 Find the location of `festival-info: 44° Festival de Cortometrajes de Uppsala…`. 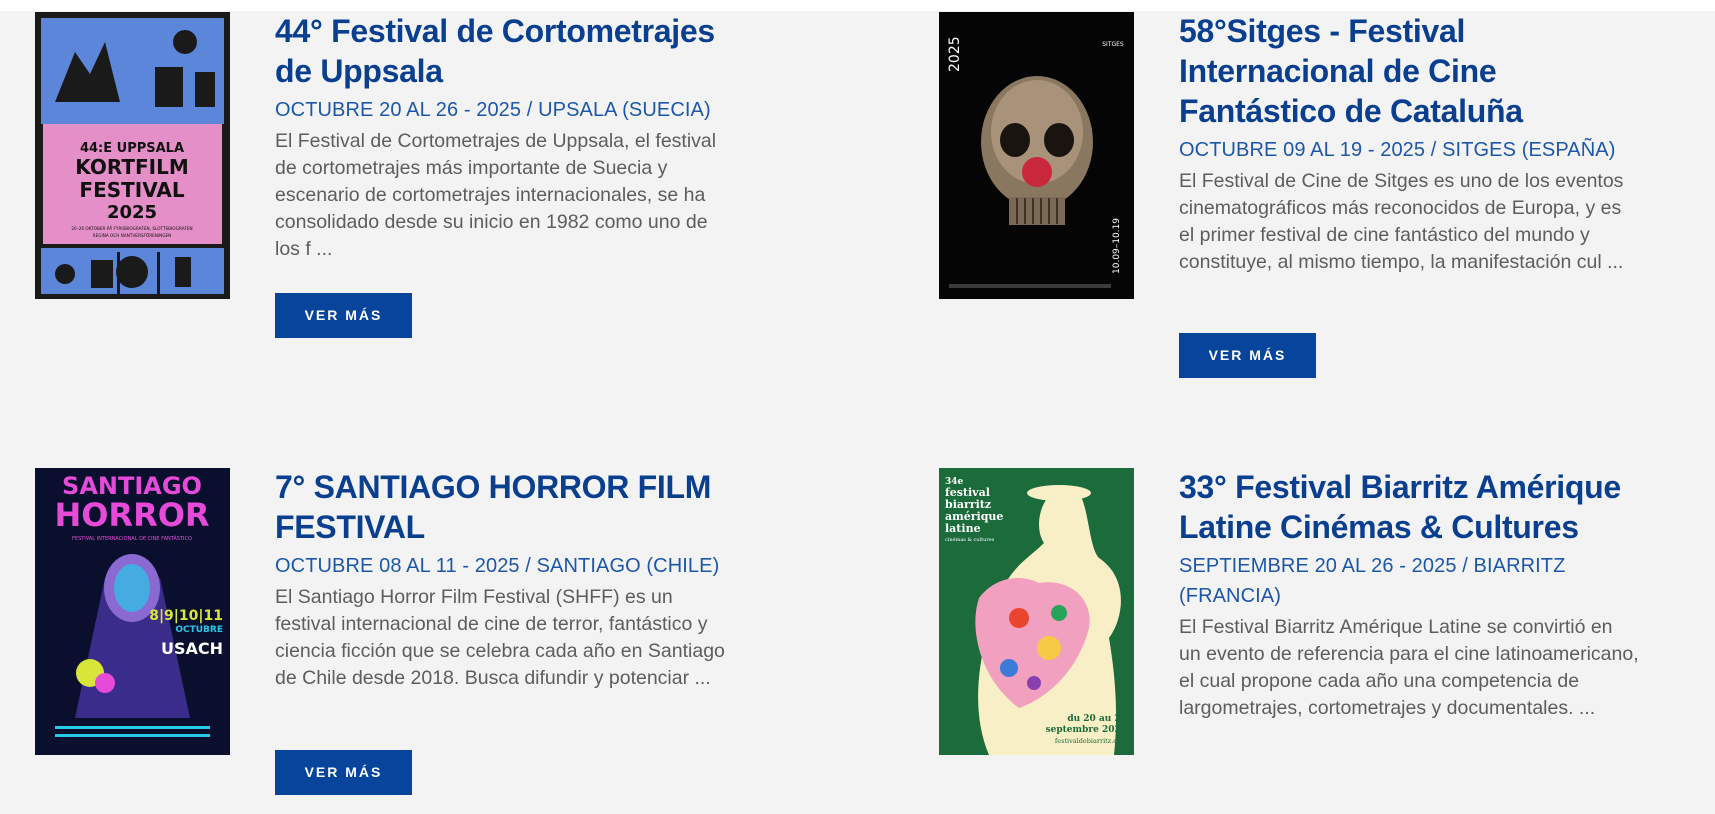

festival-info: 44° Festival de Cortometrajes de Uppsala… is located at coordinates (505, 137).